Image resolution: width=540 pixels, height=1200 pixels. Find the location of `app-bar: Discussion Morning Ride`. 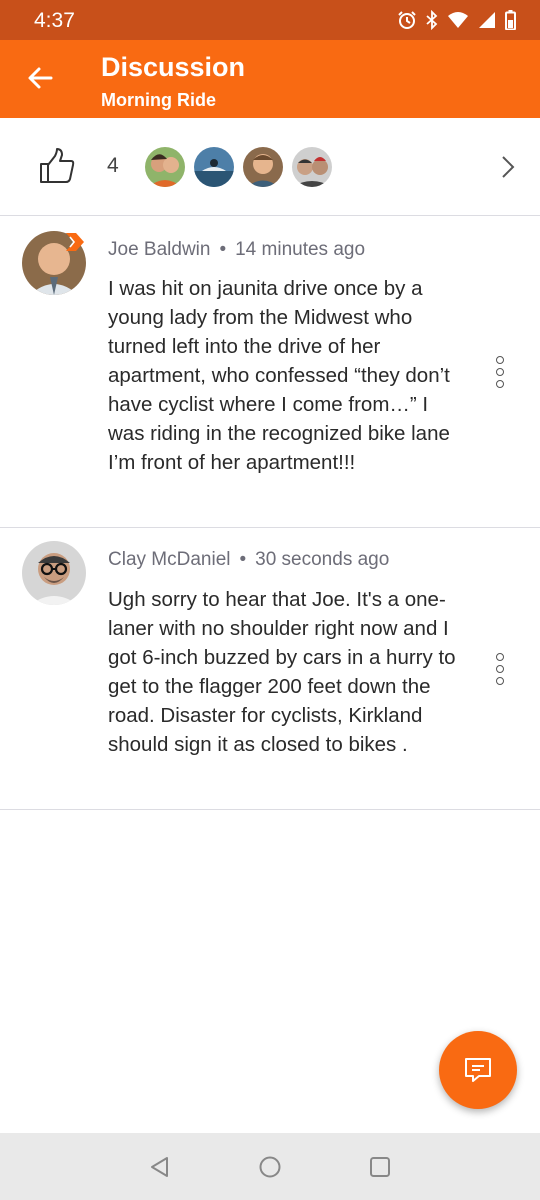

app-bar: Discussion Morning Ride is located at coordinates (270, 79).